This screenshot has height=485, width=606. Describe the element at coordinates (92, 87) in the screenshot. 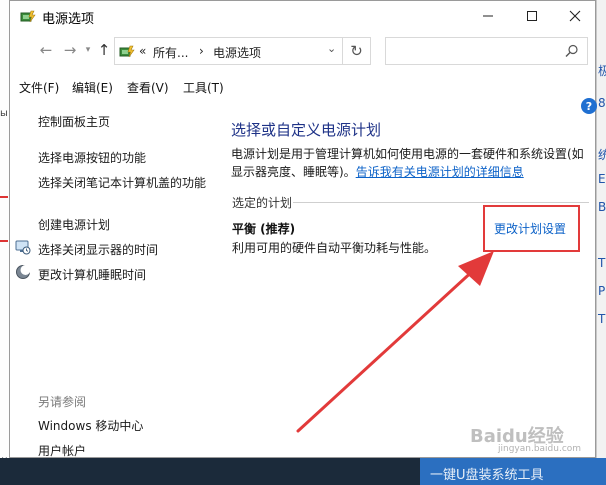

I see `menu-edit: 编辑(E)` at that location.